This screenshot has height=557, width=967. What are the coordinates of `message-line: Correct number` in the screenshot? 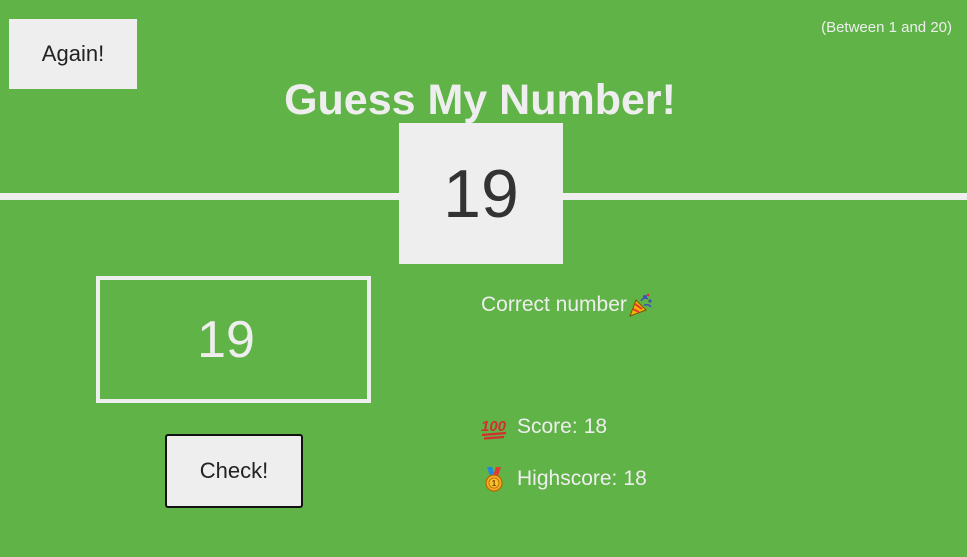 It's located at (567, 305).